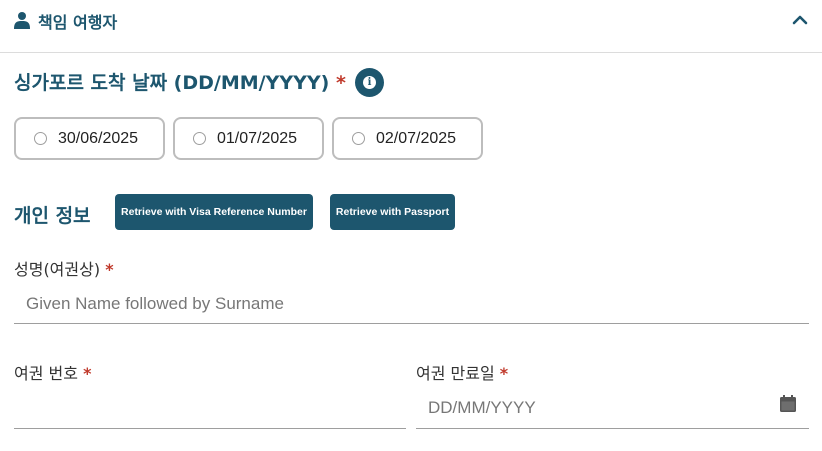 The width and height of the screenshot is (822, 451). Describe the element at coordinates (210, 408) in the screenshot. I see `passport-number-input` at that location.